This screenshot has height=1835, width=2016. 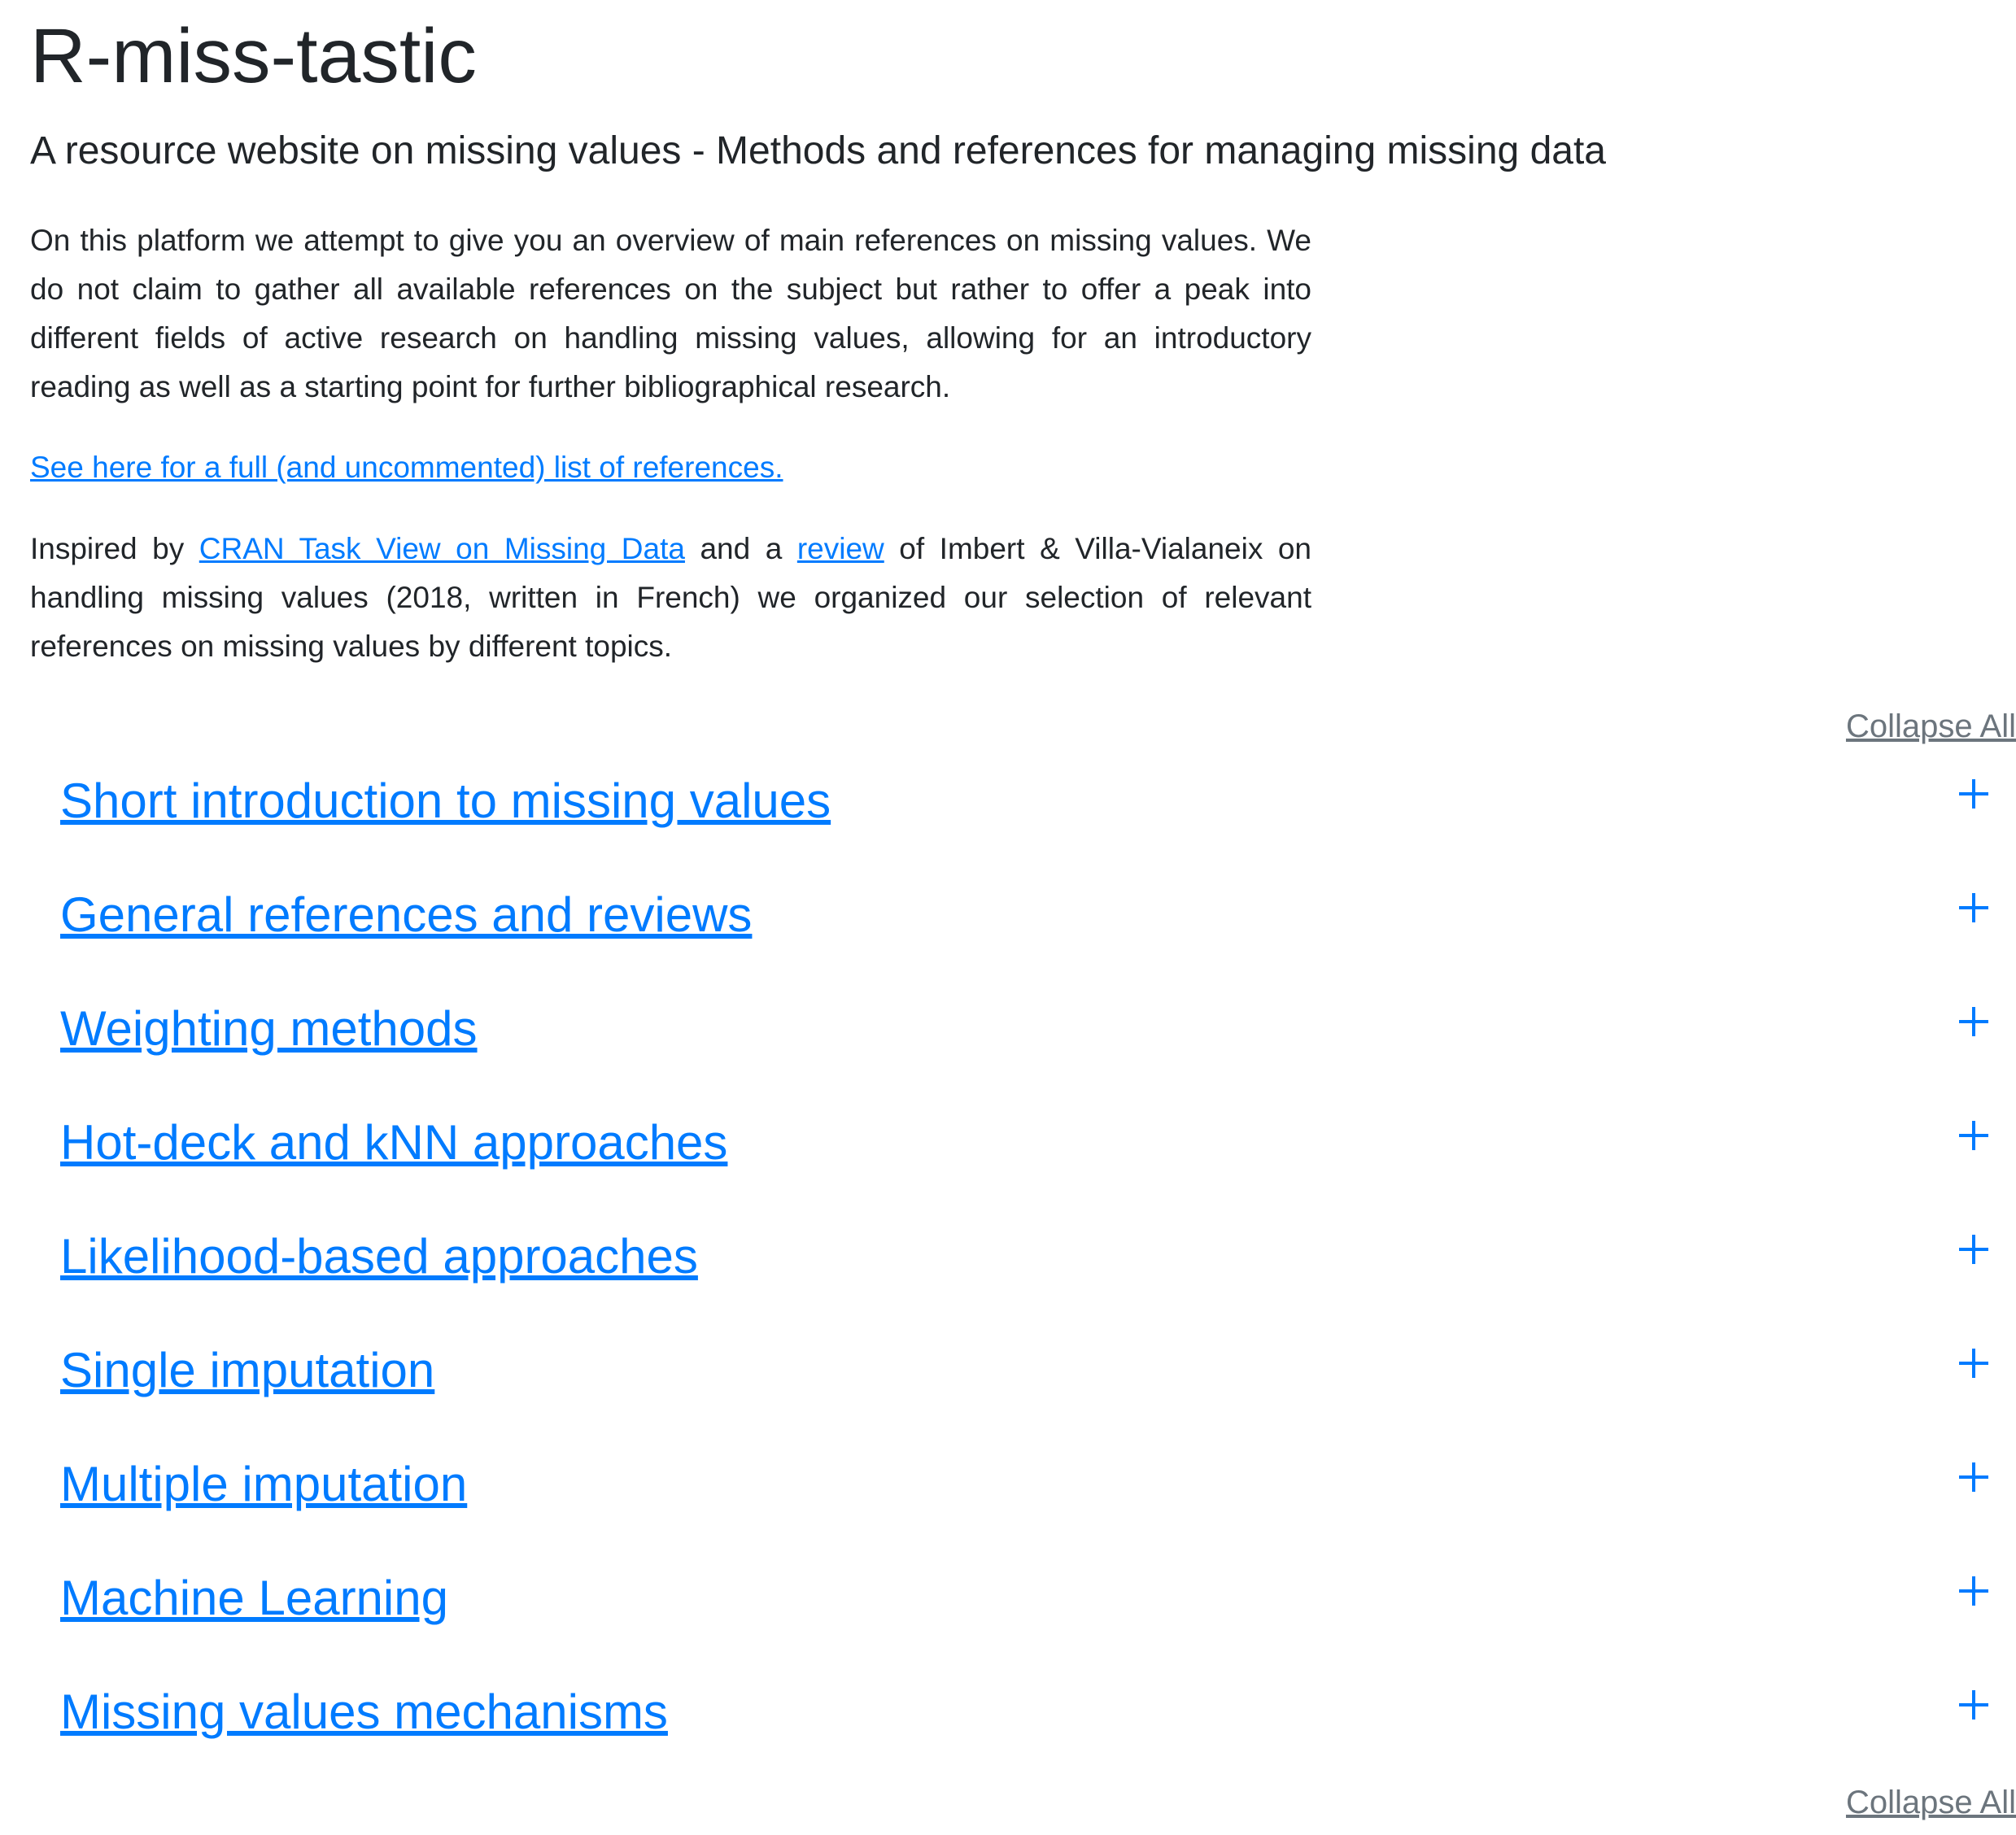 I want to click on topic-item-missing-values-mechanisms: Missing values mechanisms, so click(x=1024, y=1732).